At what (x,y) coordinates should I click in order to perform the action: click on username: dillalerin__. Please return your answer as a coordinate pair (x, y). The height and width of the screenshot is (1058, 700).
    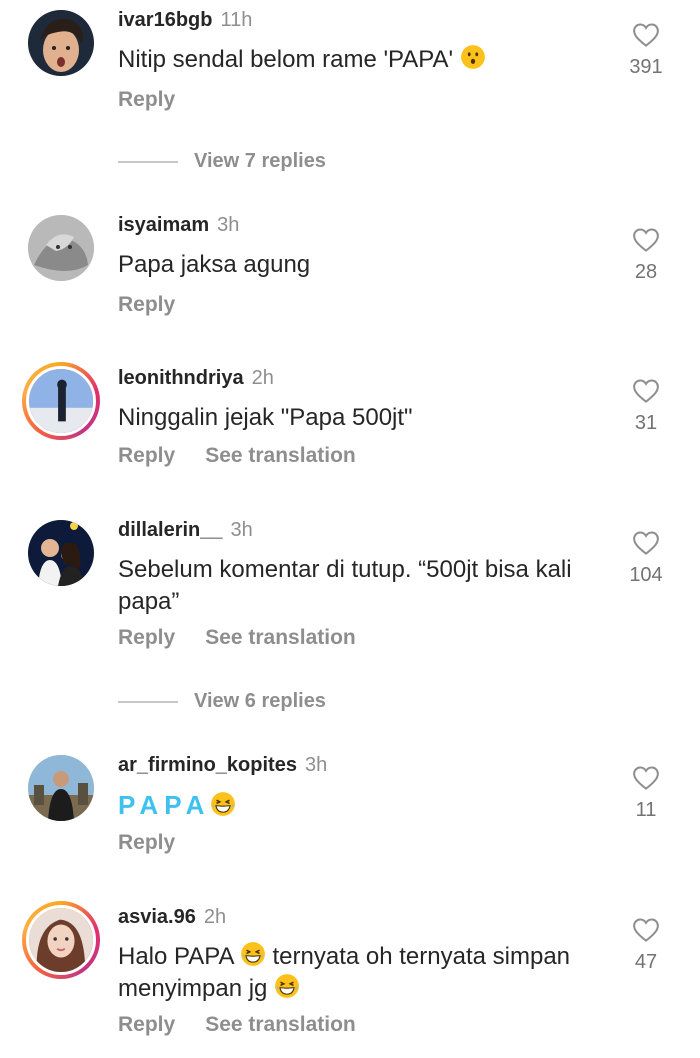
    Looking at the image, I should click on (170, 530).